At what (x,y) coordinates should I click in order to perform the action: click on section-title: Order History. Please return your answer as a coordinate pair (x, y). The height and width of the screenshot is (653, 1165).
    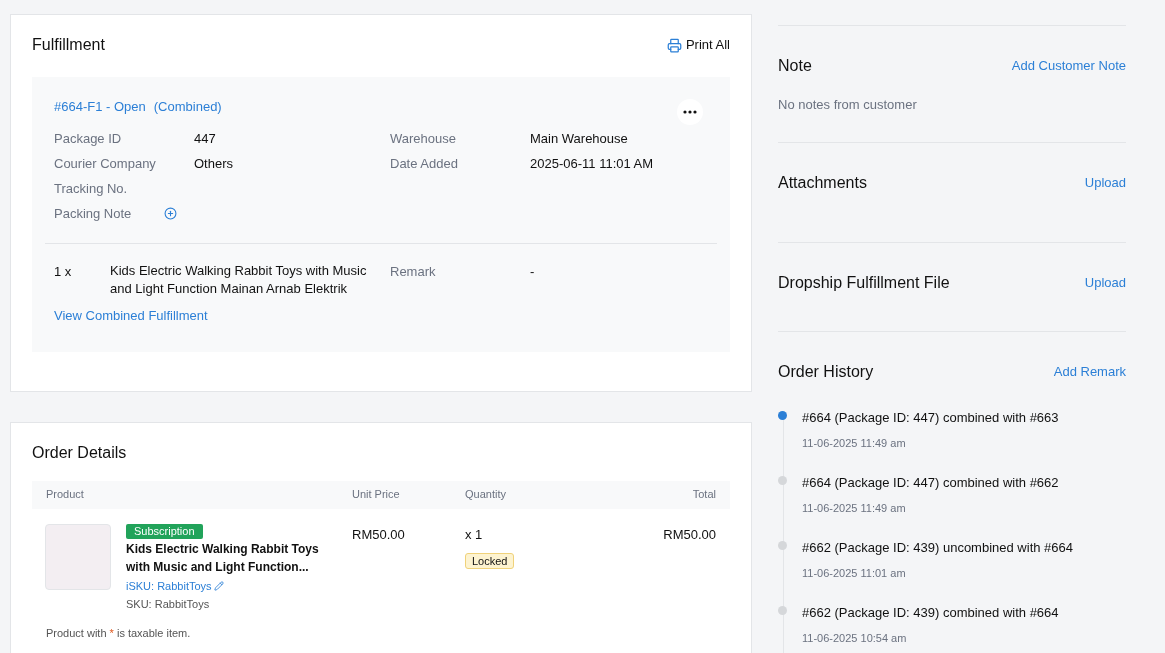
    Looking at the image, I should click on (826, 372).